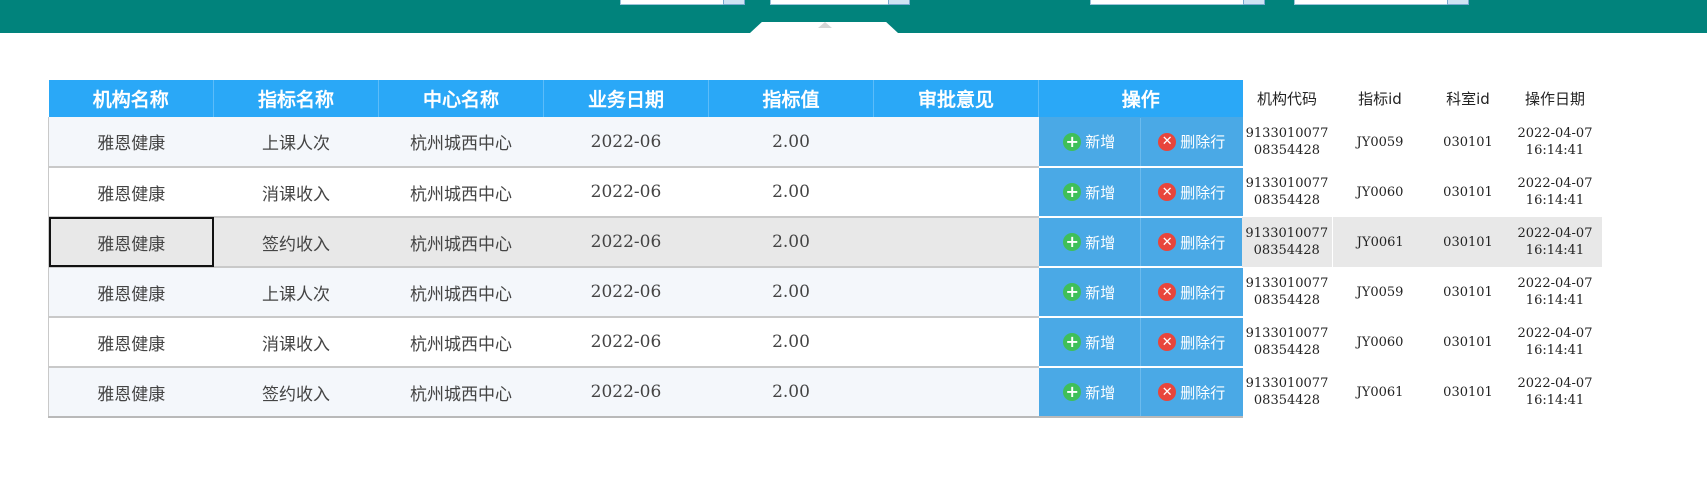 This screenshot has width=1707, height=500. I want to click on header-op-date: 操作日期, so click(1555, 98).